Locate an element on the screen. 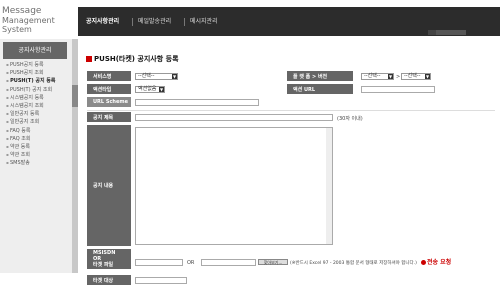 Image resolution: width=500 pixels, height=285 pixels. sidebar-title: 공지사항관리 is located at coordinates (35, 50).